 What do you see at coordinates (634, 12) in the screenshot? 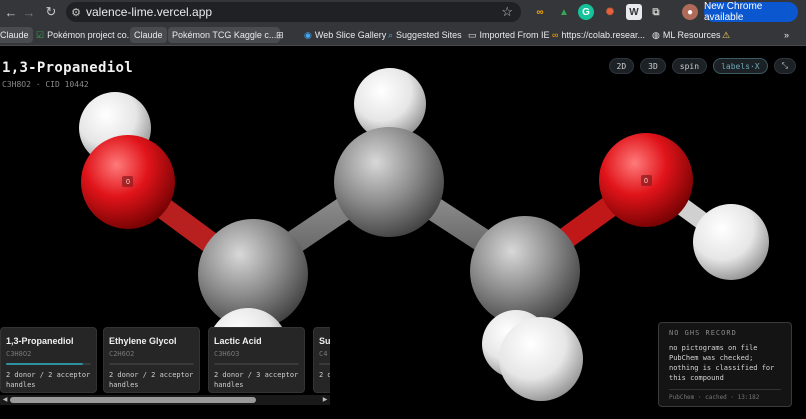
I see `extension-w-icon: W` at bounding box center [634, 12].